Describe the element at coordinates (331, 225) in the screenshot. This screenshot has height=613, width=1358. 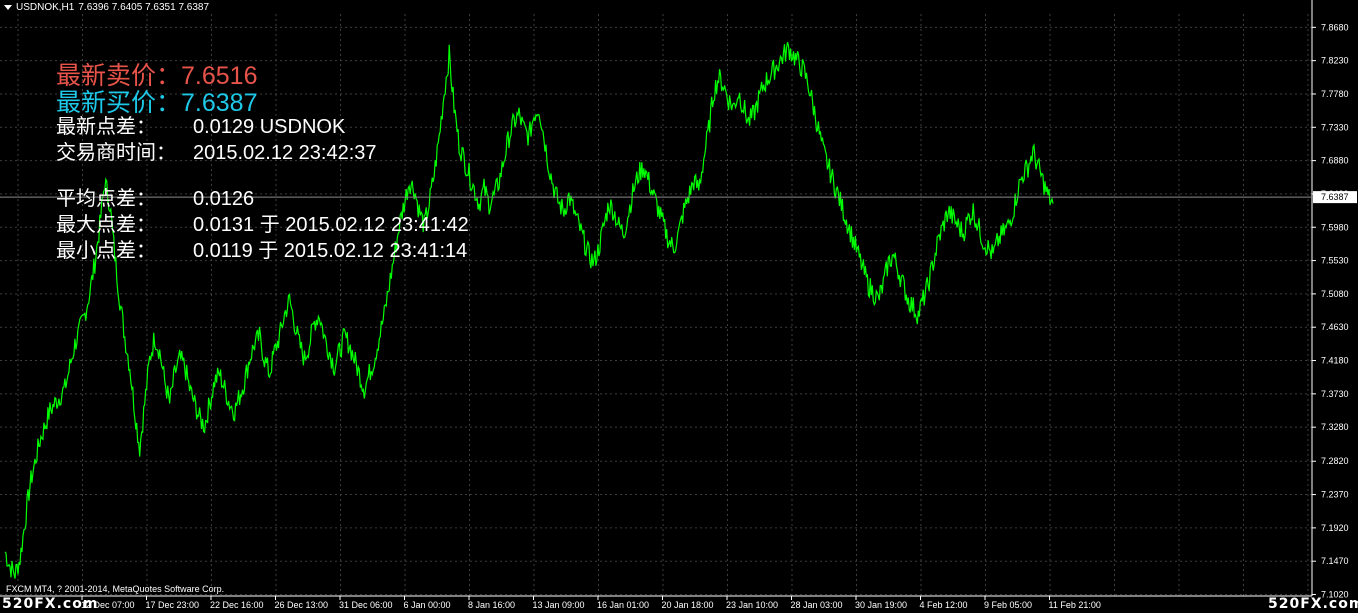
I see `max-spread-value: 0.0131 于 2015.02.12 23:41:42` at that location.